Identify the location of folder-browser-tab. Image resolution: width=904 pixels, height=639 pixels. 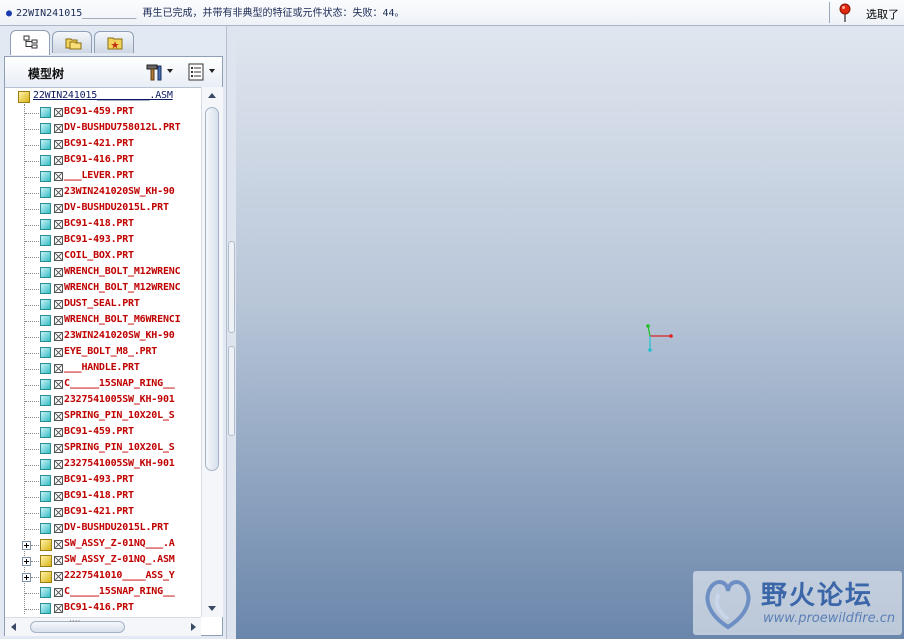
(72, 42).